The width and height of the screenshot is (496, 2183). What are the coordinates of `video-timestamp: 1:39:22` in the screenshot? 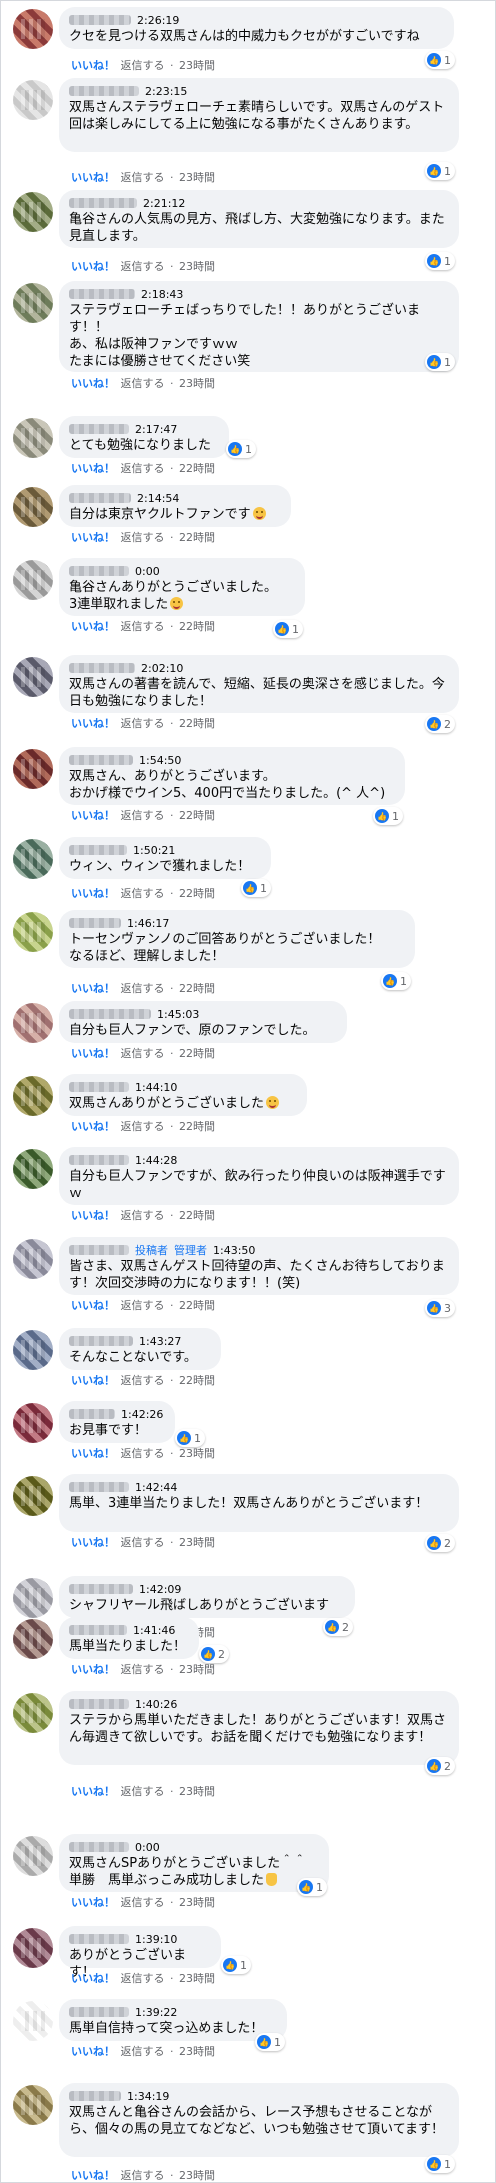 It's located at (156, 2012).